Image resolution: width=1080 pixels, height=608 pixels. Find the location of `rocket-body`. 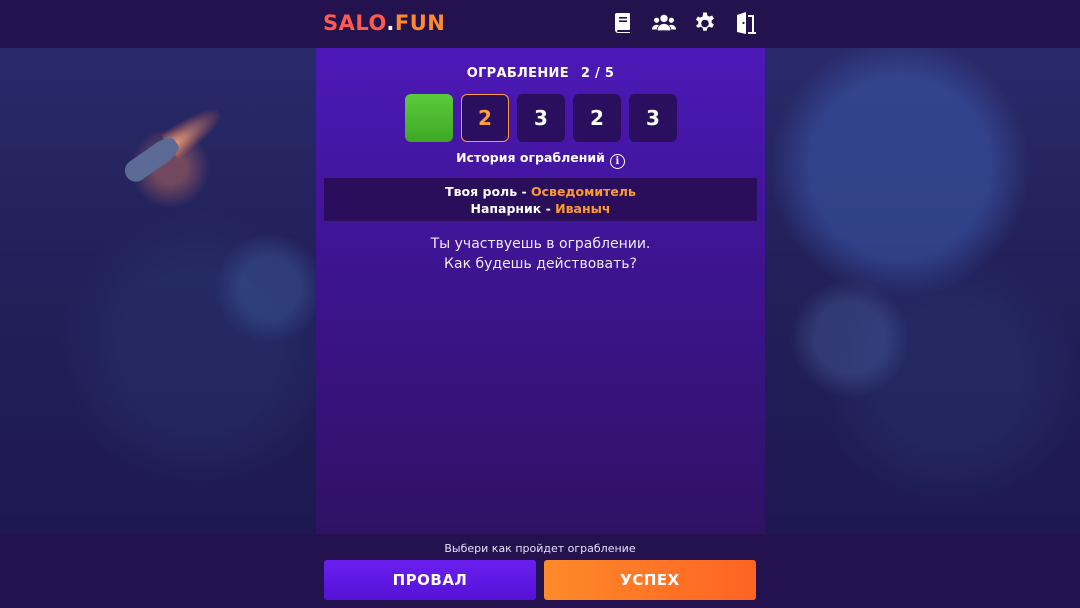

rocket-body is located at coordinates (151, 159).